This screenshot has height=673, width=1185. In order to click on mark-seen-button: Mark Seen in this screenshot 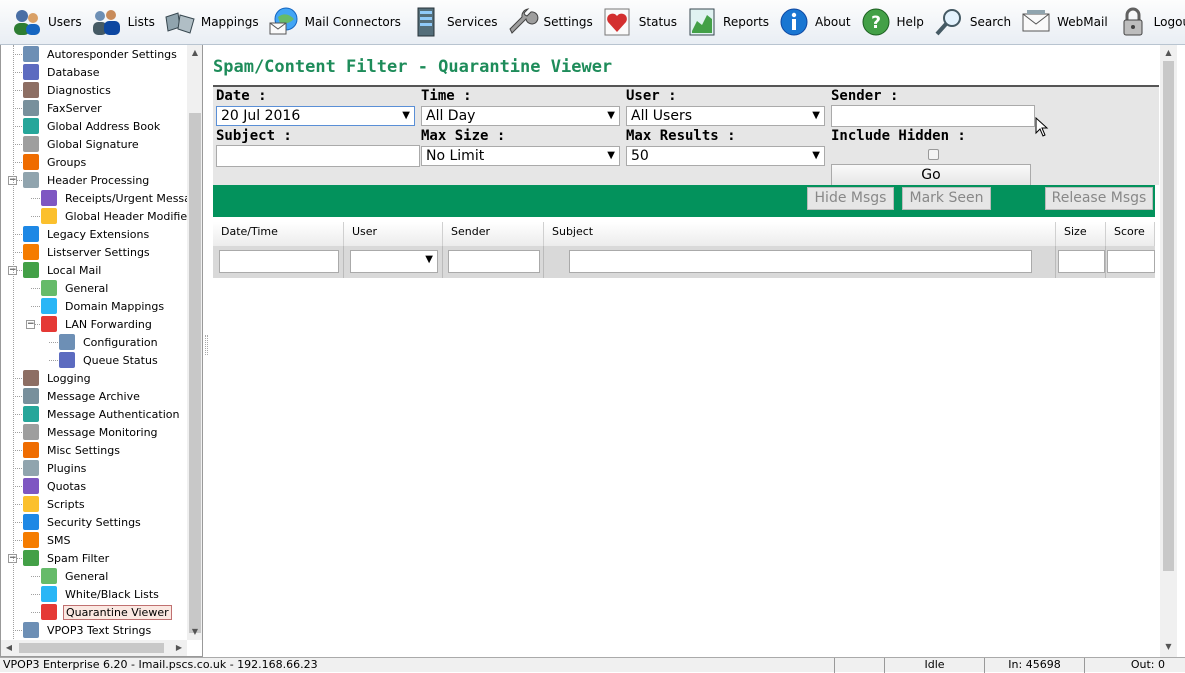, I will do `click(946, 198)`.